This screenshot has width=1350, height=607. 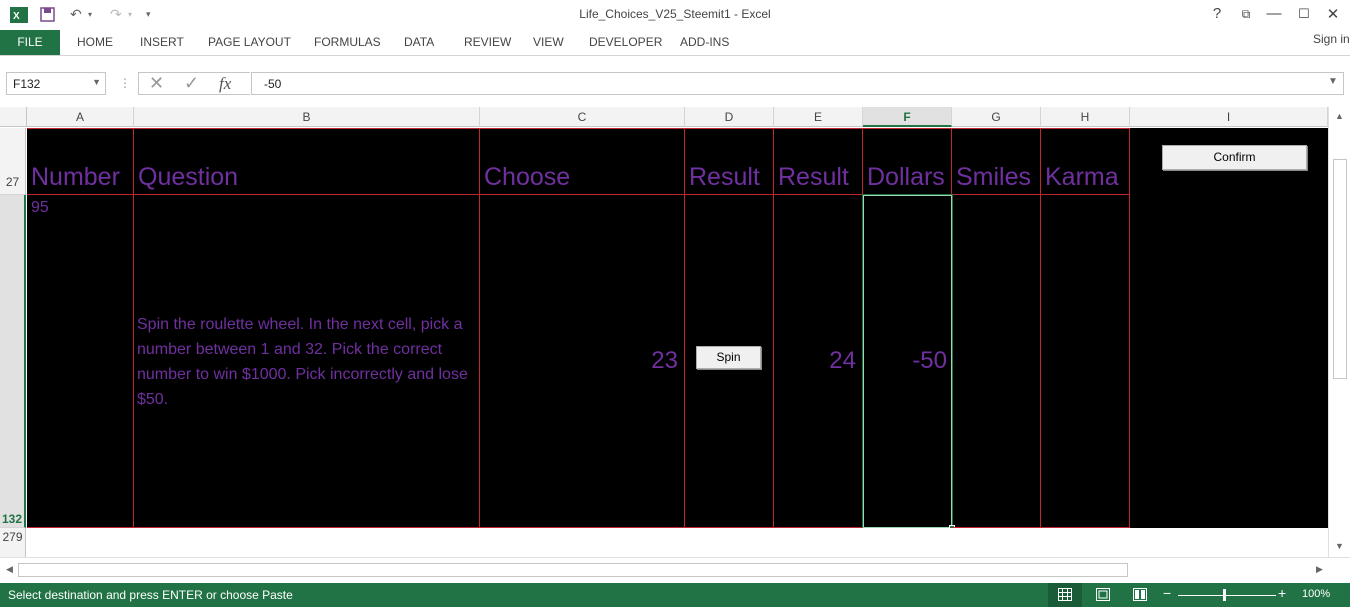 What do you see at coordinates (1082, 177) in the screenshot?
I see `header-karma: Karma` at bounding box center [1082, 177].